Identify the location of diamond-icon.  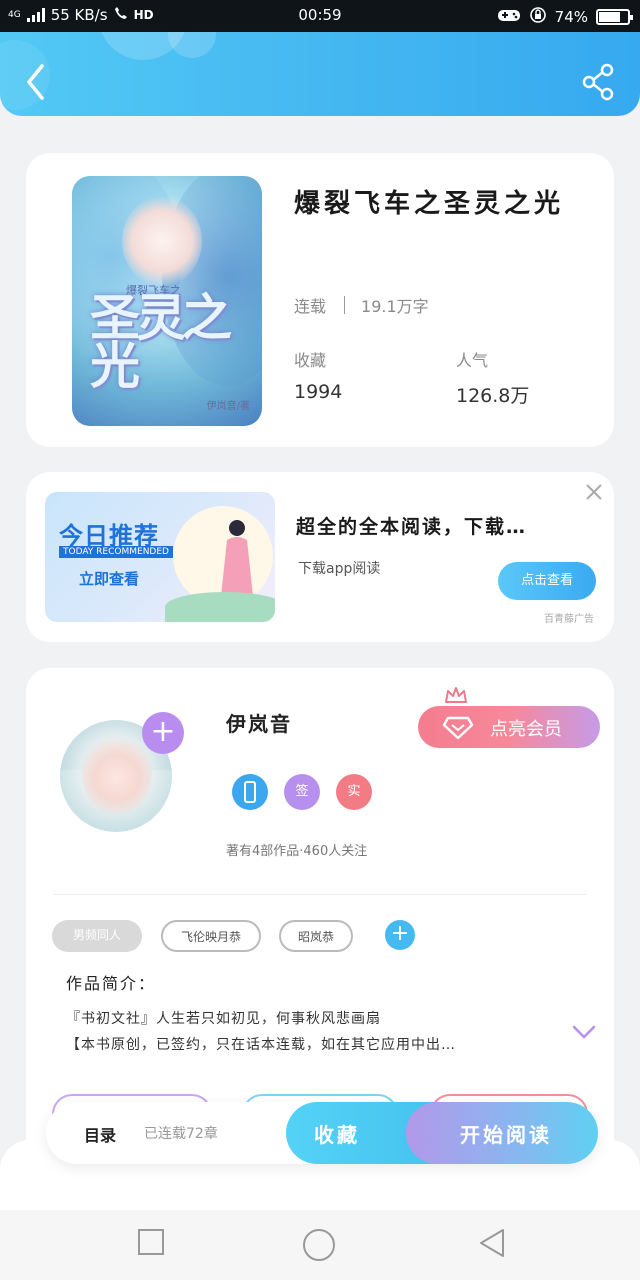
(458, 728).